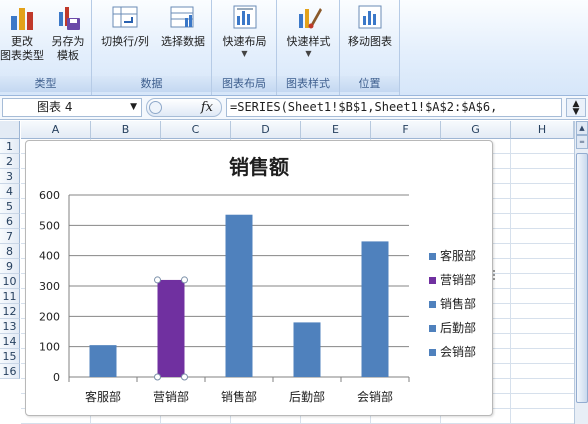 Image resolution: width=588 pixels, height=424 pixels. What do you see at coordinates (10, 191) in the screenshot?
I see `row-header: 4` at bounding box center [10, 191].